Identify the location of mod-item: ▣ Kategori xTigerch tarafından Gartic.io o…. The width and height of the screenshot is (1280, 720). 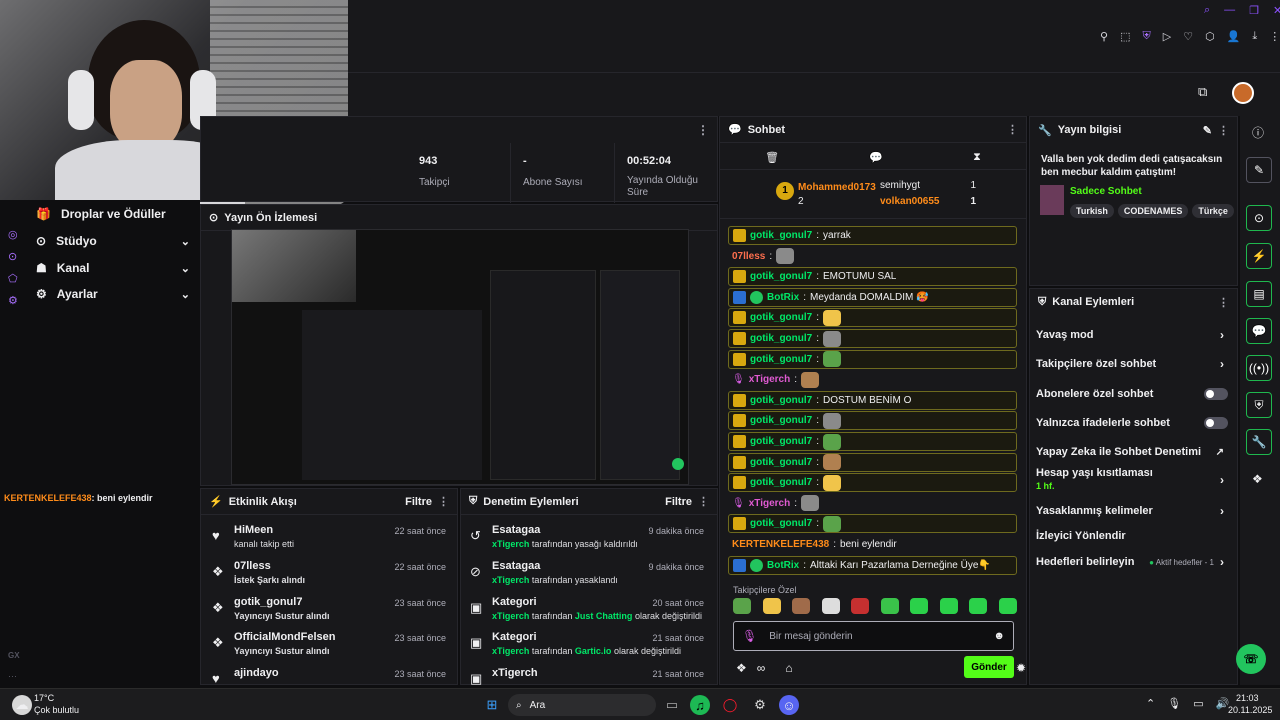
(589, 648).